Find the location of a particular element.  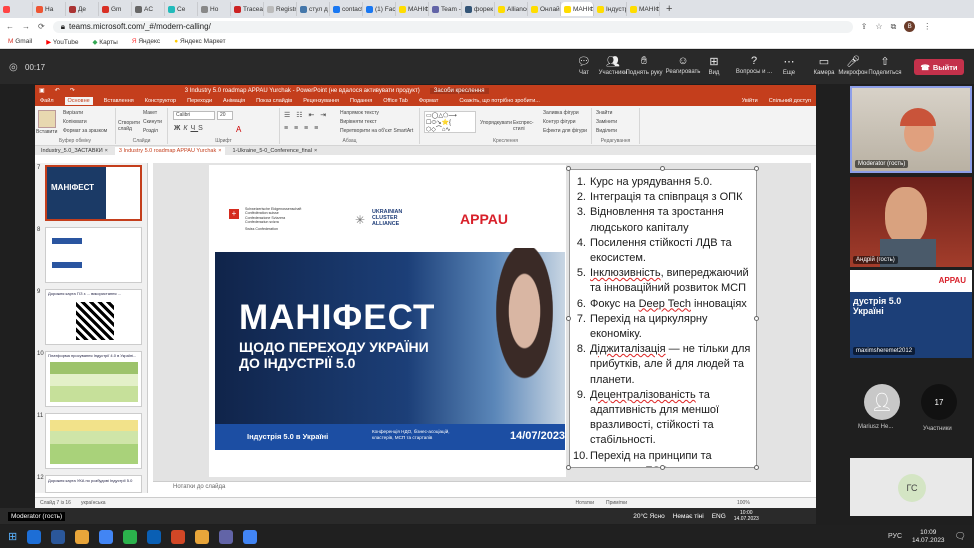

font-format-icons: ЖКЧS is located at coordinates (190, 128).